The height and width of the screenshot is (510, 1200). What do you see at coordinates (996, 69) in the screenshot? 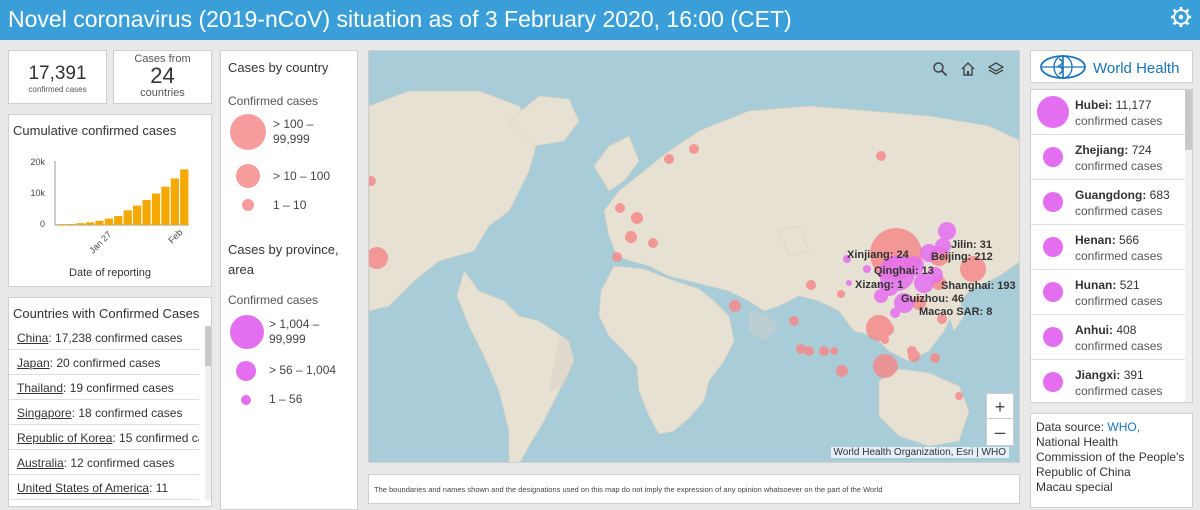
I see `map-layers-button` at bounding box center [996, 69].